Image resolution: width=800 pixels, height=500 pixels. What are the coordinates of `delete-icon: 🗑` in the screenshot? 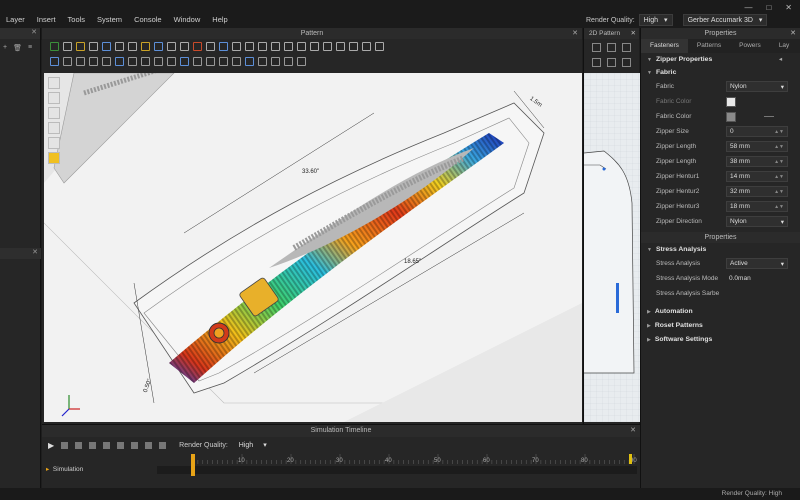 It's located at (17, 48).